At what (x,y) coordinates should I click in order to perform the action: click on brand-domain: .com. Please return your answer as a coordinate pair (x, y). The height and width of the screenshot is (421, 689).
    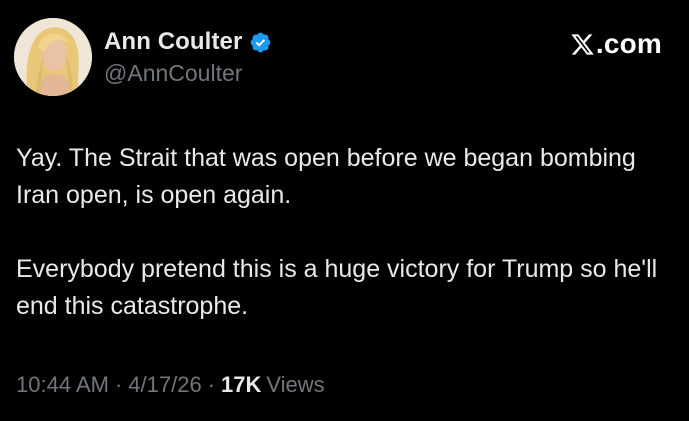
    Looking at the image, I should click on (628, 43).